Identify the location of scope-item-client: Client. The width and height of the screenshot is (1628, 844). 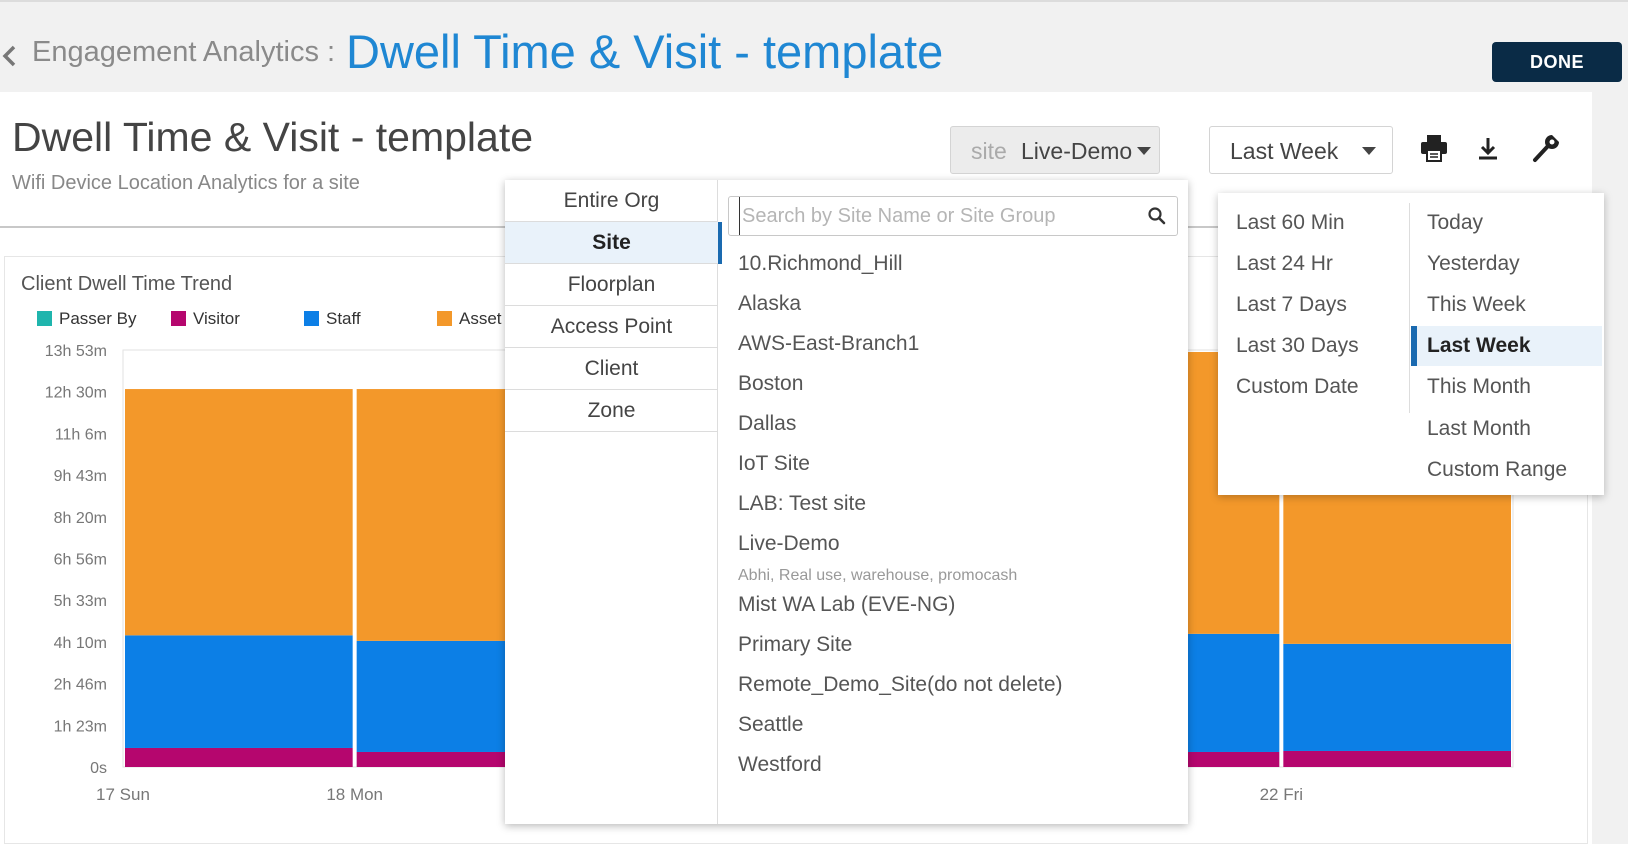
(611, 369).